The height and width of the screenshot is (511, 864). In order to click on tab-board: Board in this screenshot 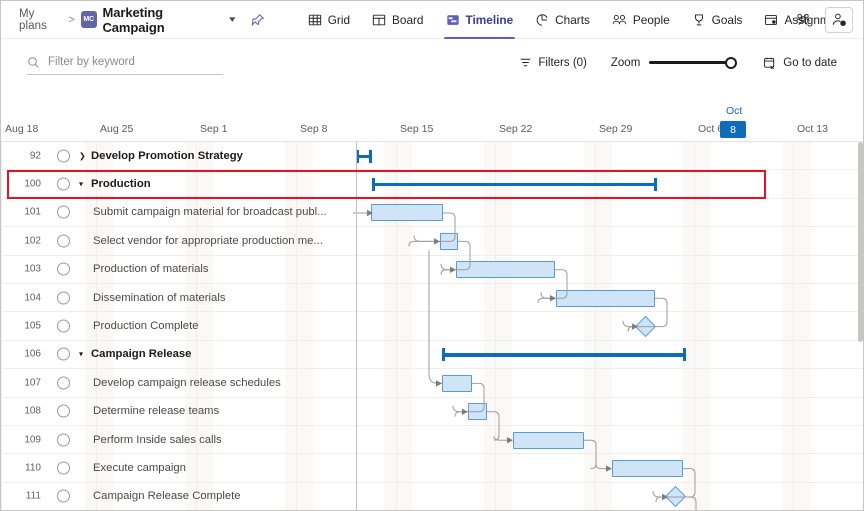, I will do `click(397, 20)`.